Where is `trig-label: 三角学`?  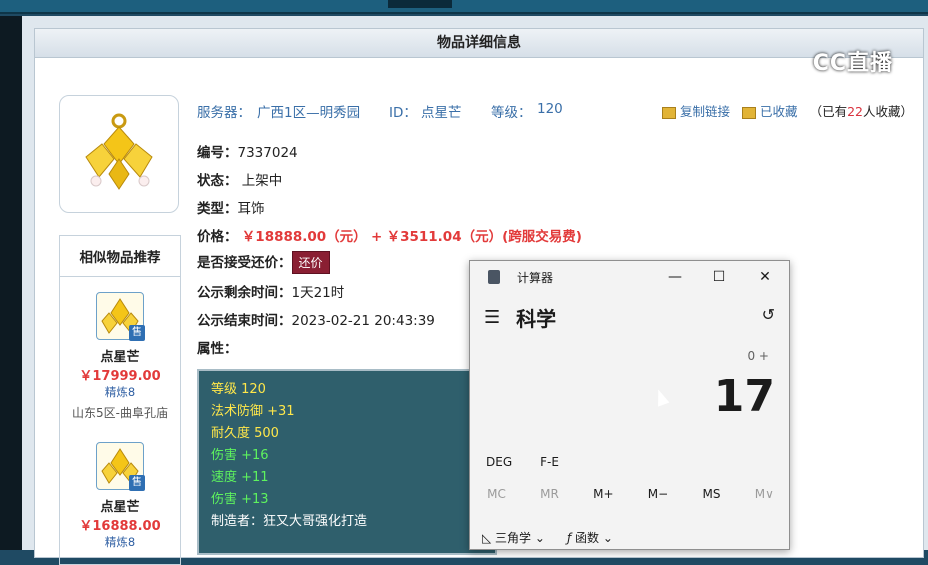
trig-label: 三角学 is located at coordinates (513, 538).